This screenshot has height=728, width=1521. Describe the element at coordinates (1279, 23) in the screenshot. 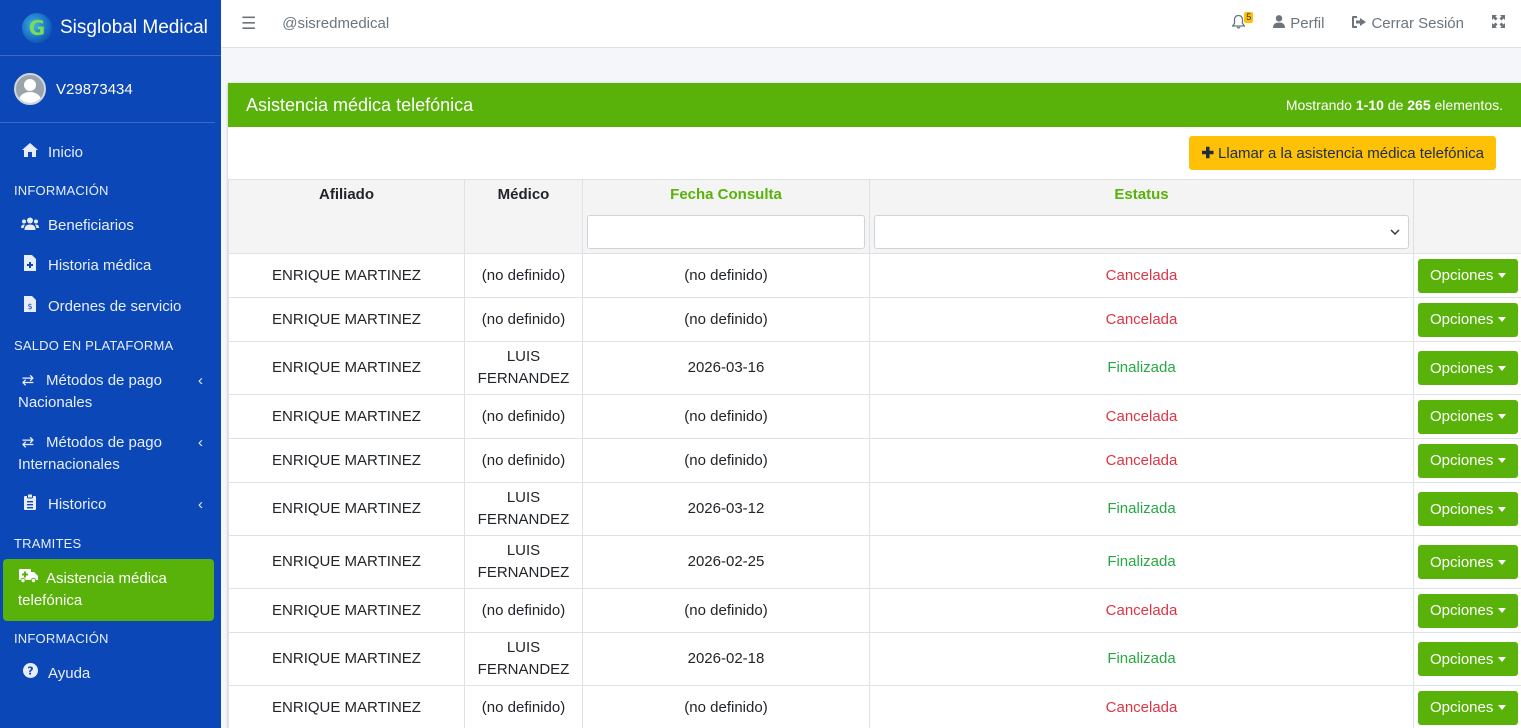

I see `user-icon` at that location.